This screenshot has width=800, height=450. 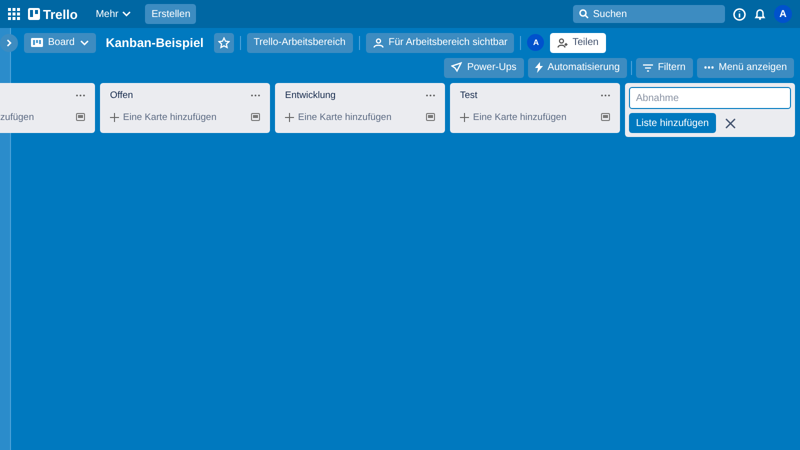 I want to click on add-card-button: zufügen, so click(x=17, y=117).